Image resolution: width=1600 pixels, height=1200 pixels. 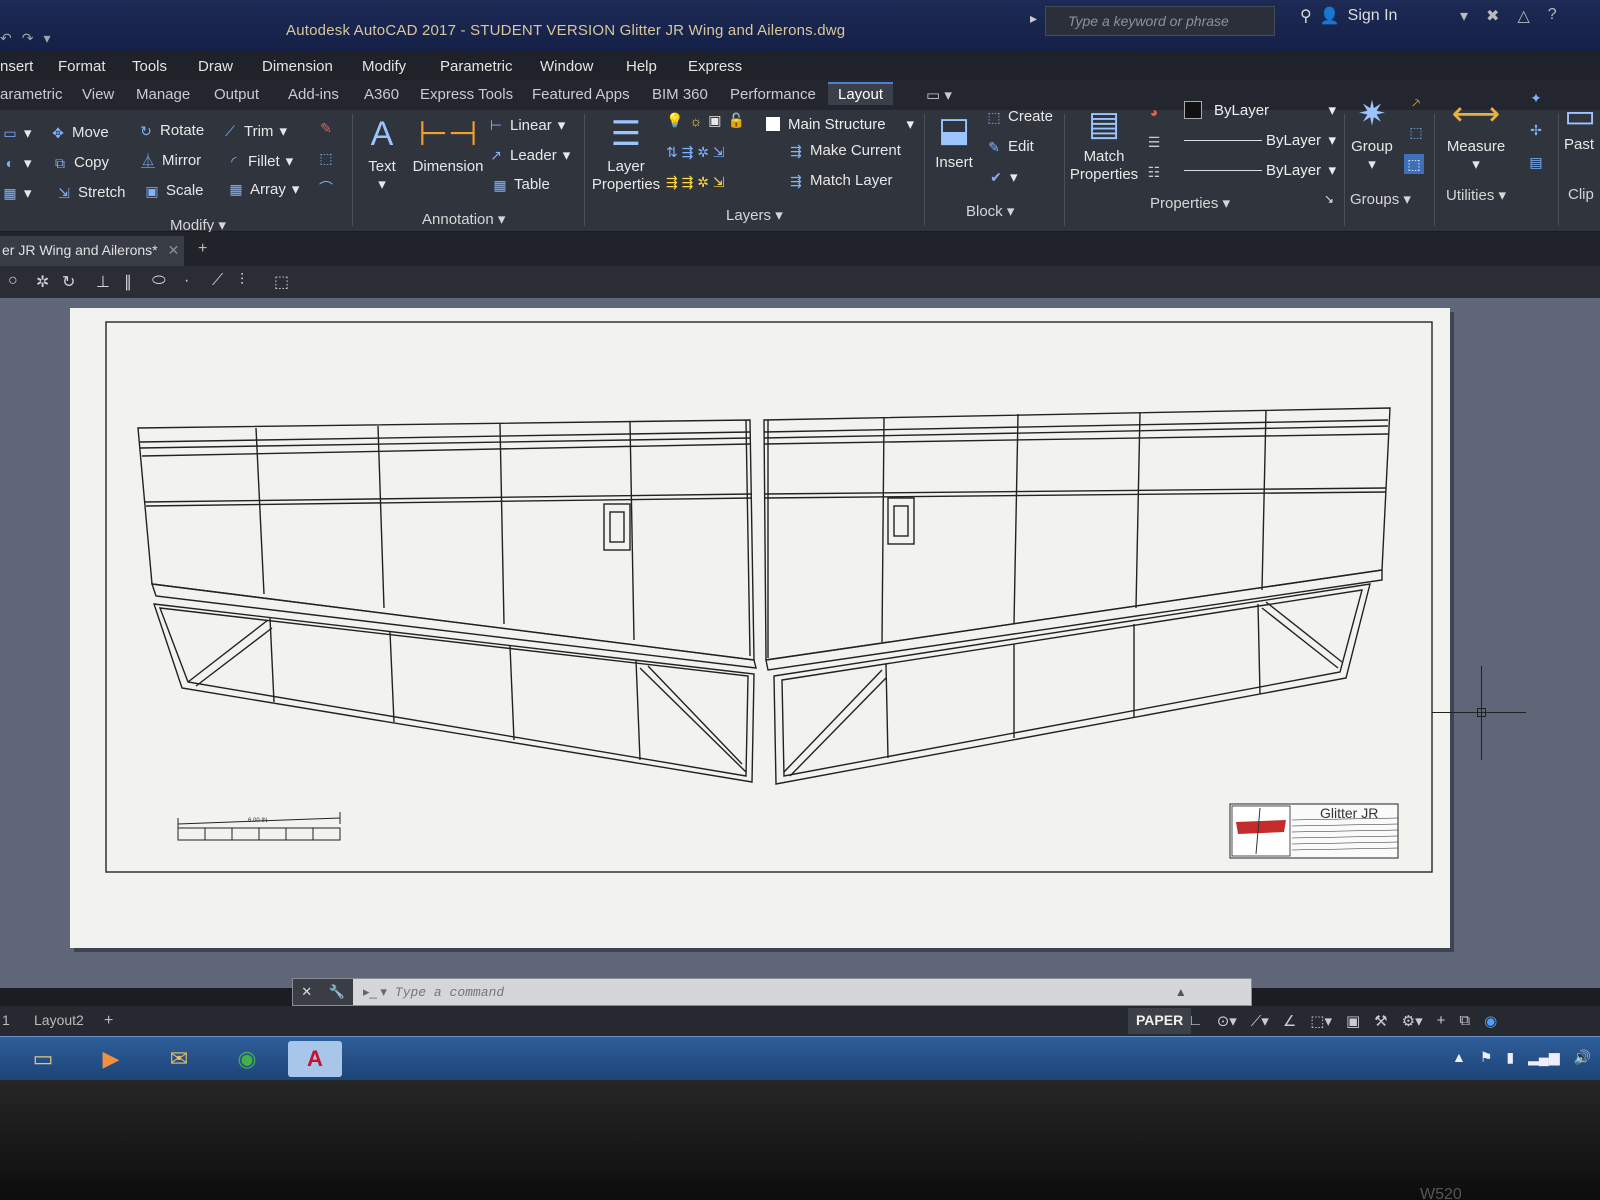 What do you see at coordinates (1019, 116) in the screenshot?
I see `create-block-button: ⬚ Create` at bounding box center [1019, 116].